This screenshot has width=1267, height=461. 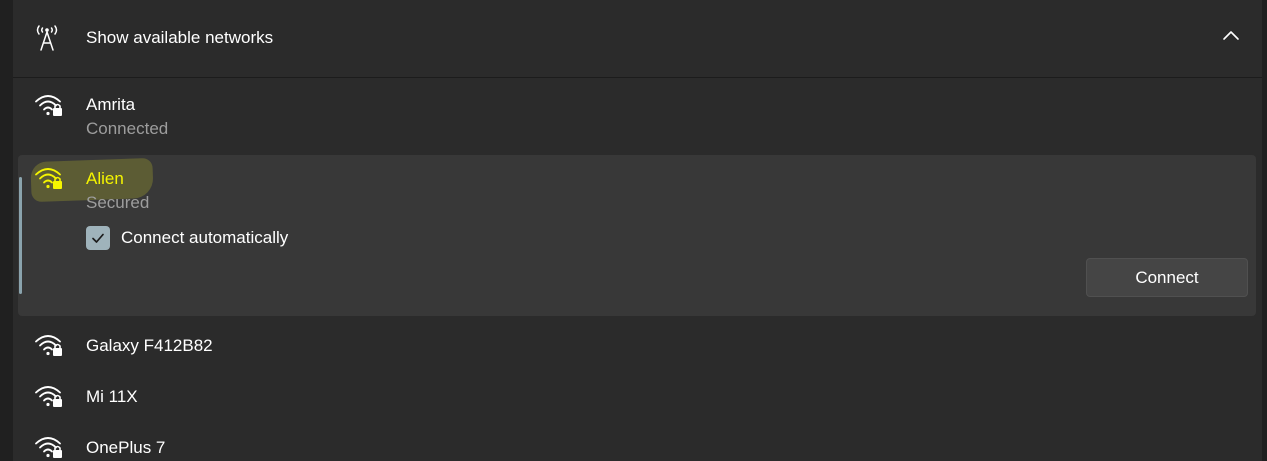 What do you see at coordinates (637, 345) in the screenshot?
I see `network-item-galaxy-f412b82: Galaxy F412B82` at bounding box center [637, 345].